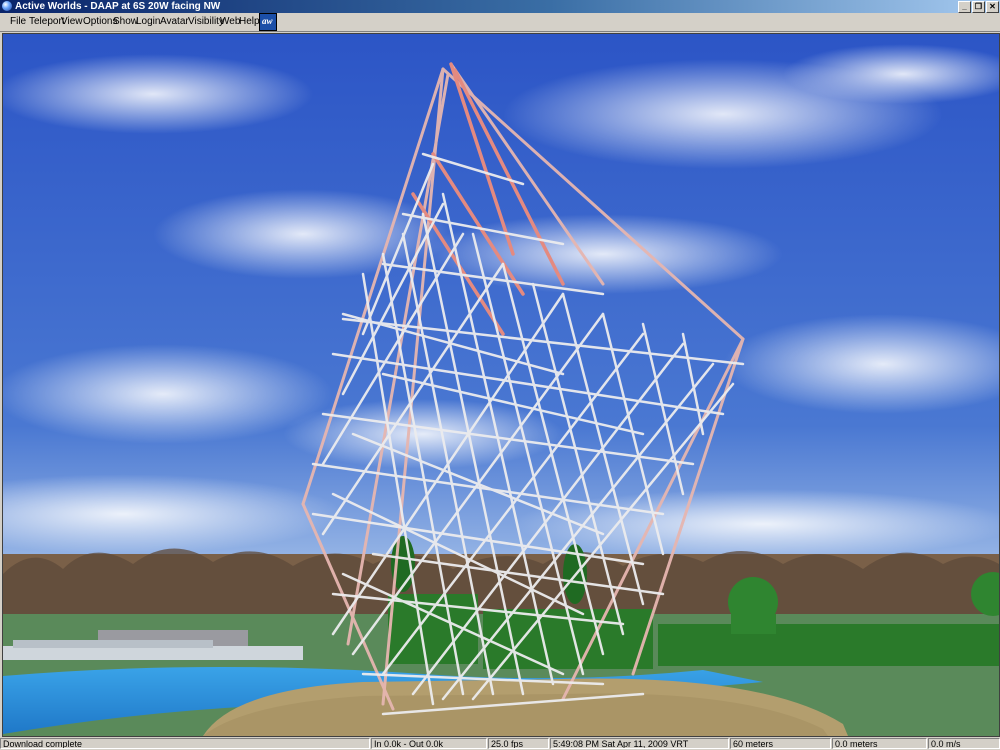 The image size is (1000, 750). What do you see at coordinates (230, 21) in the screenshot?
I see `menu-web: Web` at bounding box center [230, 21].